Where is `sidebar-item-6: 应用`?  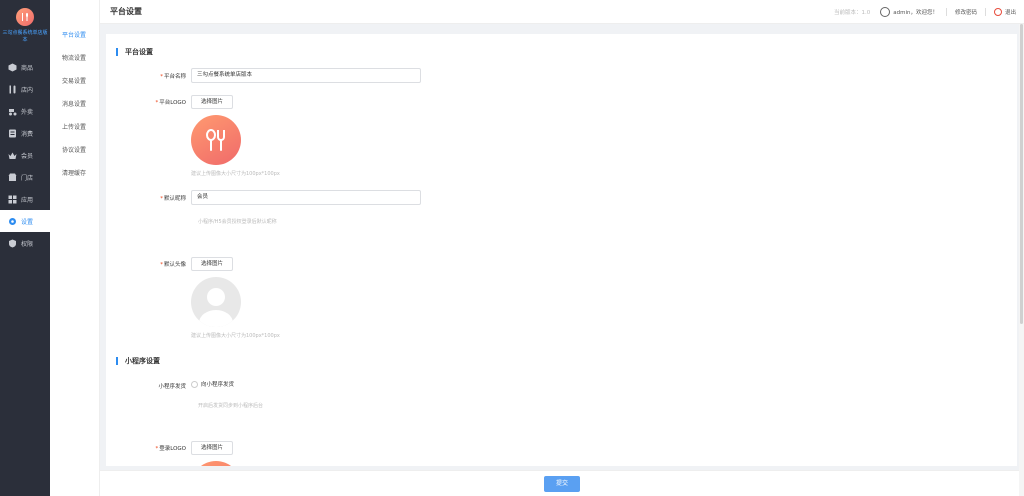 sidebar-item-6: 应用 is located at coordinates (25, 199).